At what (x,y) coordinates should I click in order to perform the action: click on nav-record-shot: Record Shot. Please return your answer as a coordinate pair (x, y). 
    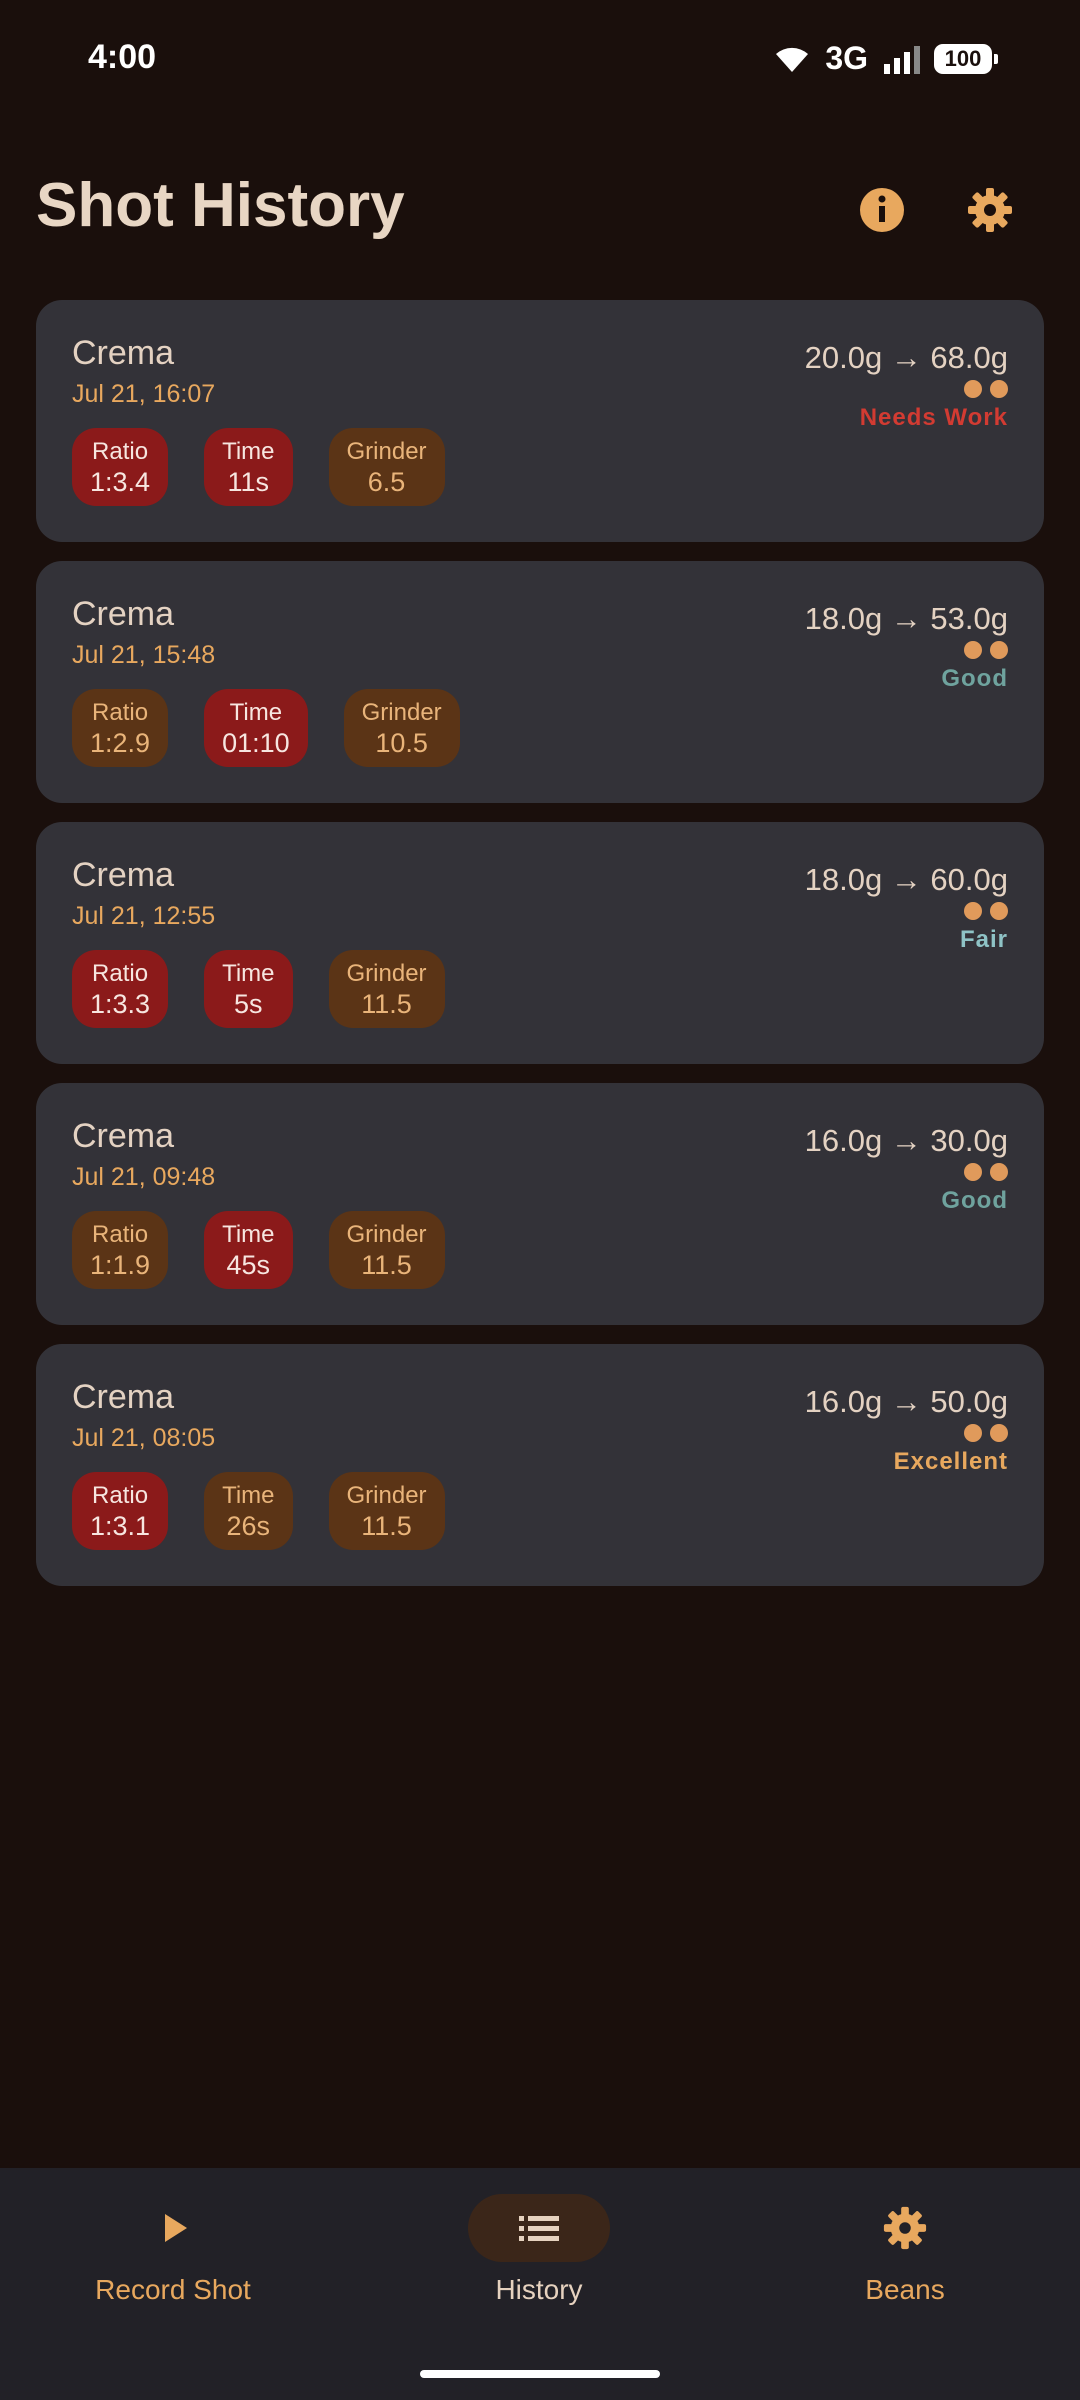
    Looking at the image, I should click on (173, 2250).